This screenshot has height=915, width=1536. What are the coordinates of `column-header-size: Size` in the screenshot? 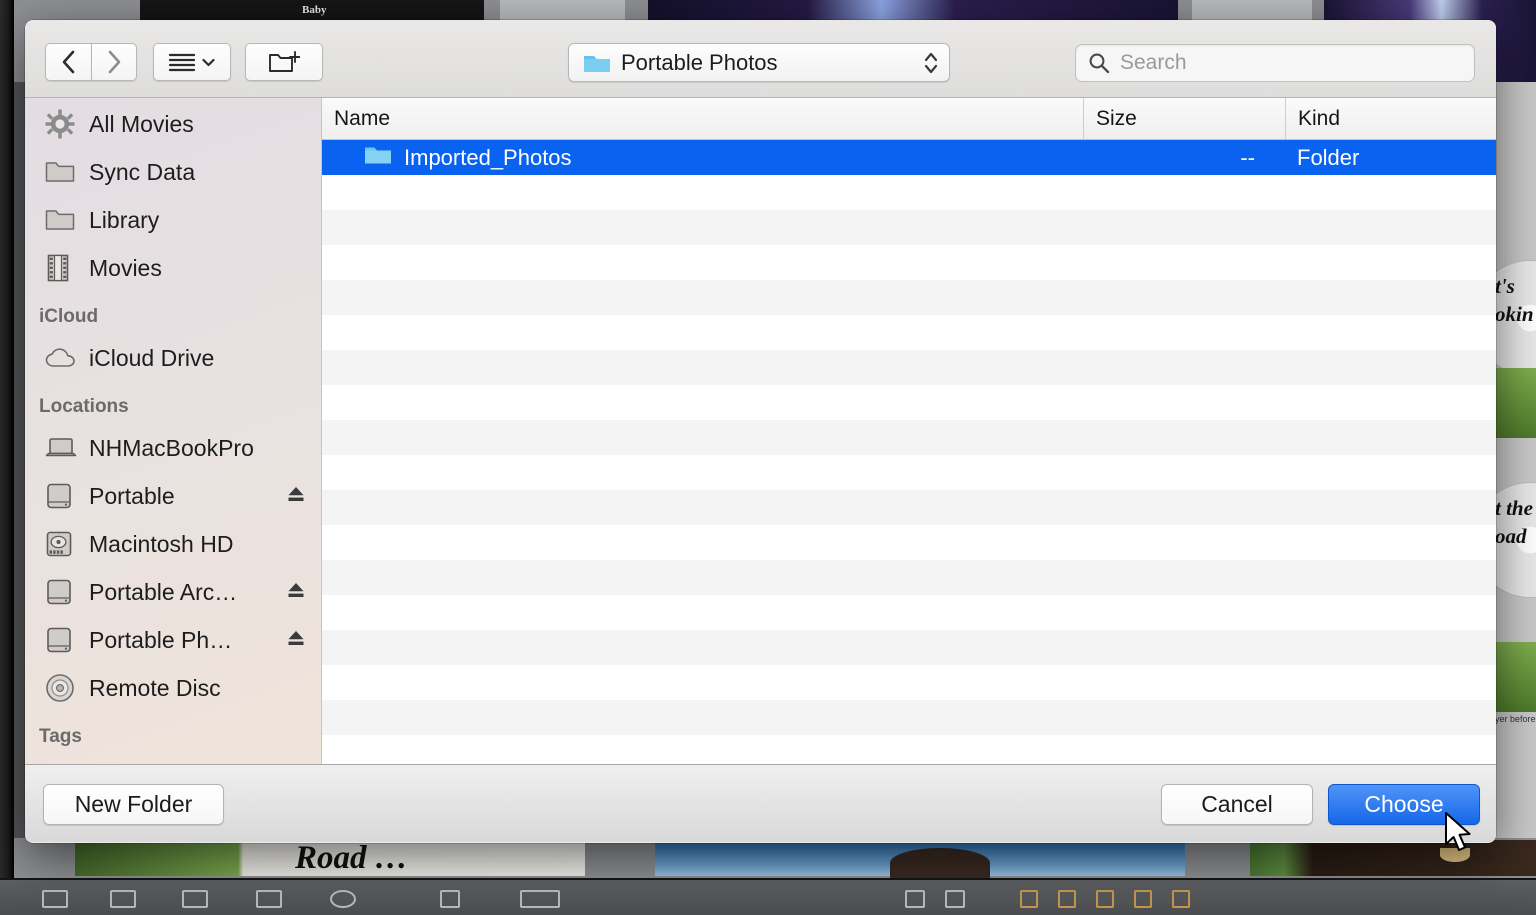 It's located at (1184, 118).